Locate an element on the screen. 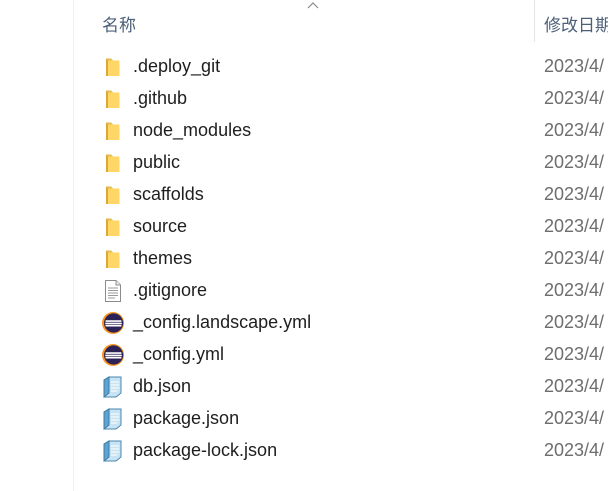 Image resolution: width=608 pixels, height=491 pixels. column-header-name-label: 名称 is located at coordinates (119, 25).